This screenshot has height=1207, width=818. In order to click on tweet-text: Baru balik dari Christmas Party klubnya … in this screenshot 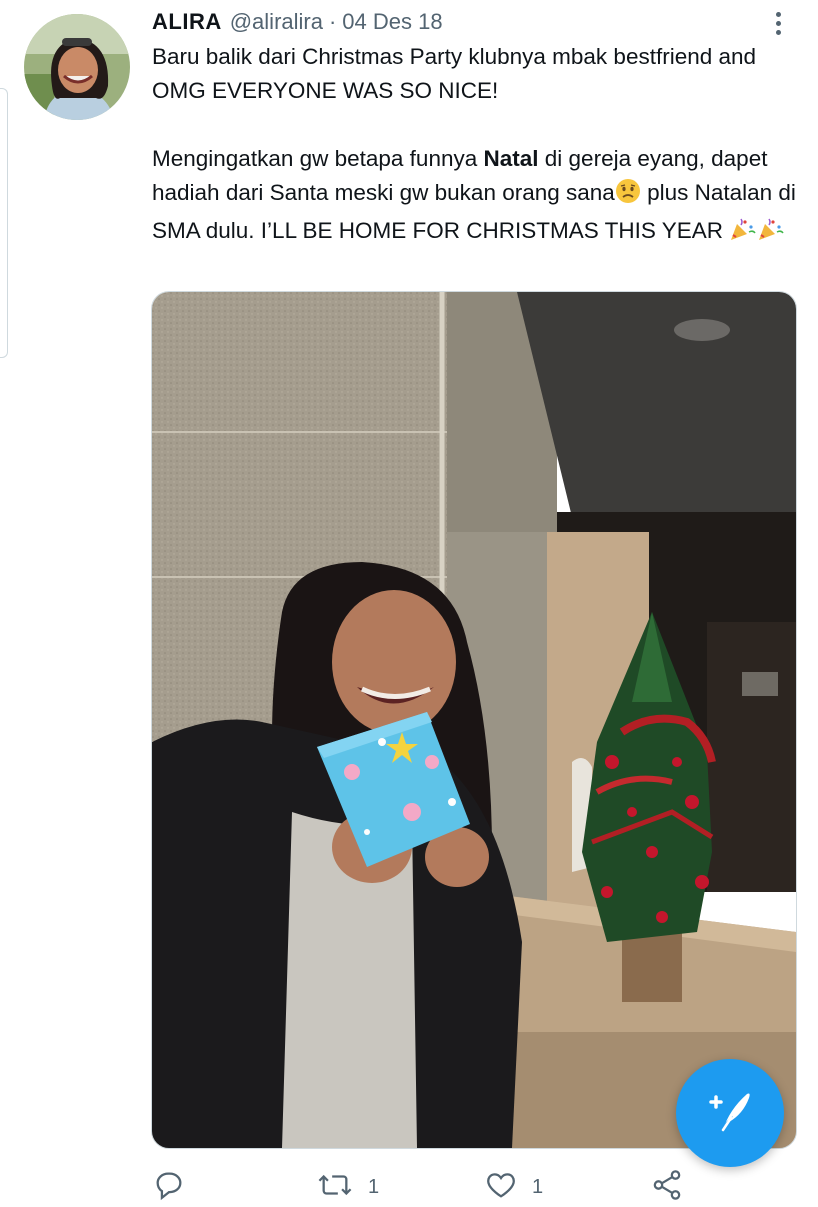, I will do `click(477, 146)`.